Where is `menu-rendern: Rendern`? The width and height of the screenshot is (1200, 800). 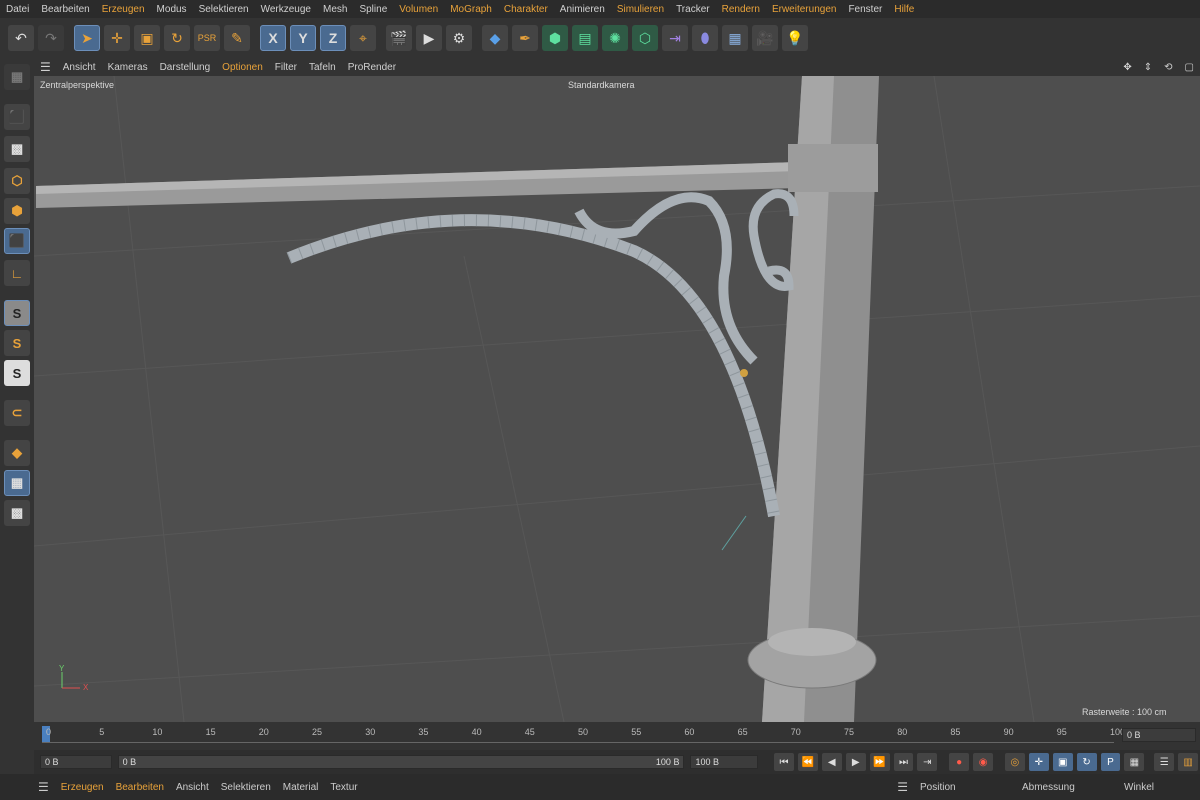 menu-rendern: Rendern is located at coordinates (741, 9).